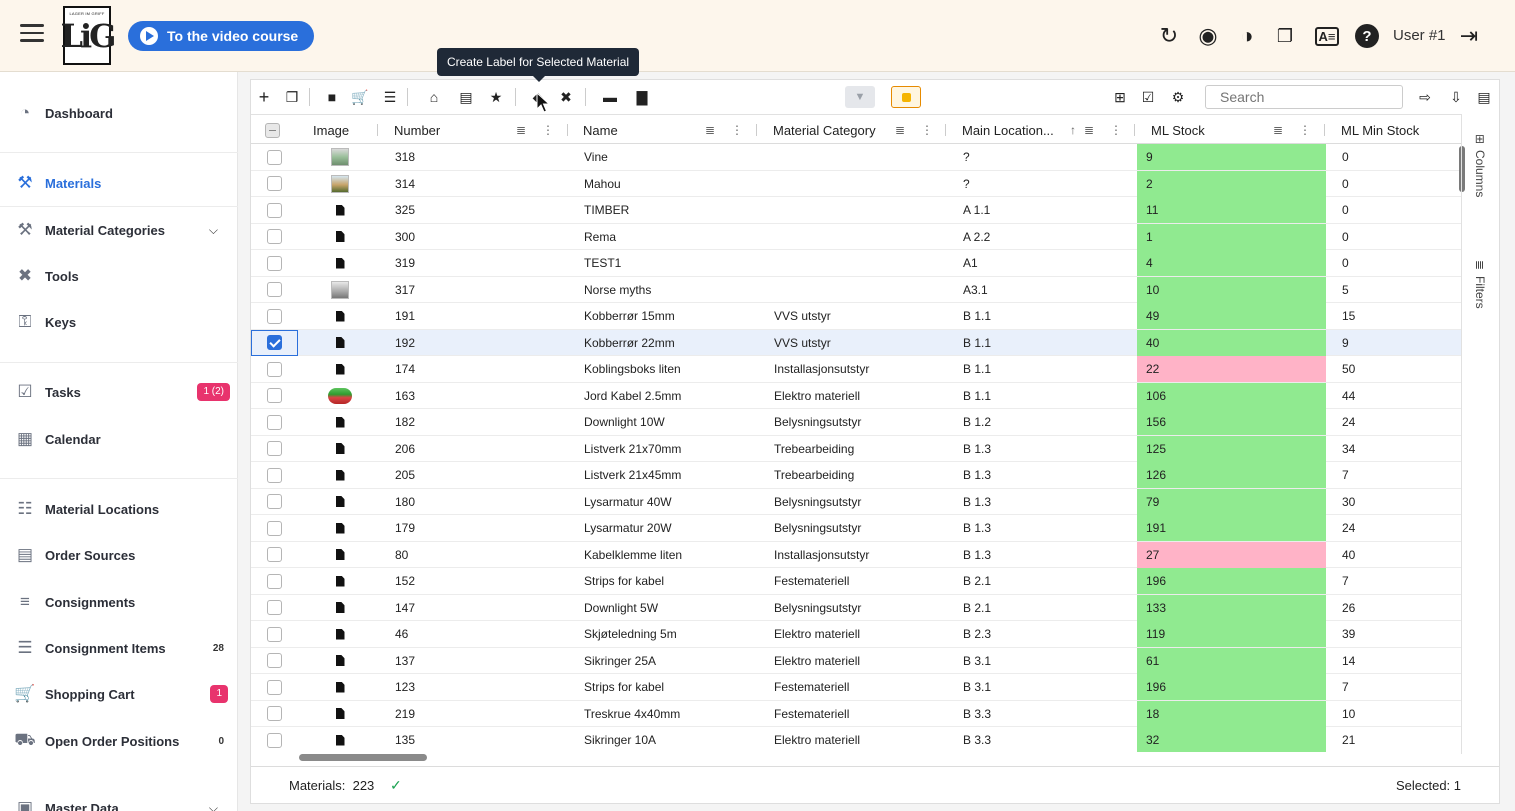 The image size is (1515, 811). I want to click on user-label: User #1, so click(1419, 35).